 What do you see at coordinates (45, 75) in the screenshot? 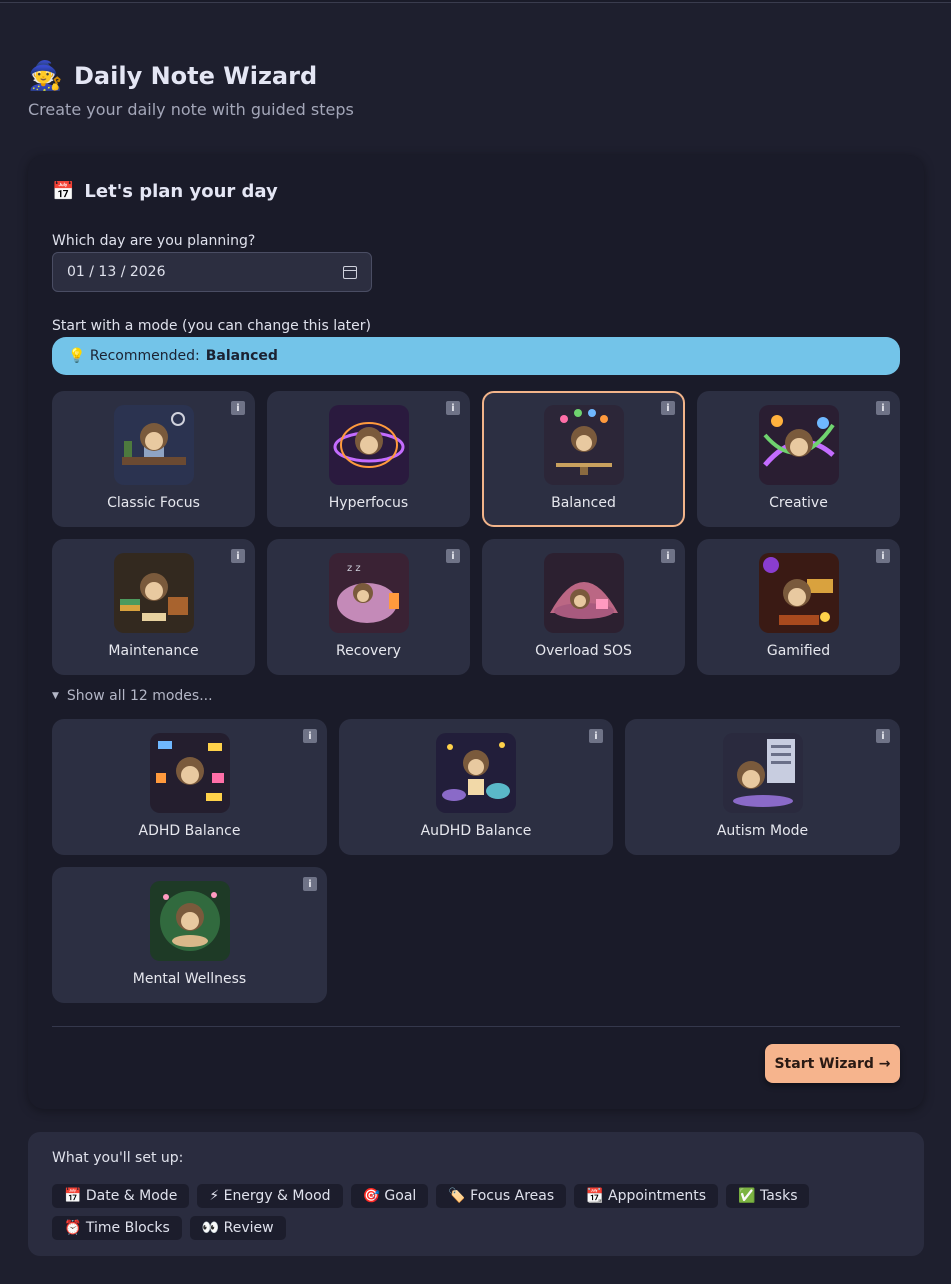
I see `wizard-icon: 🧙` at bounding box center [45, 75].